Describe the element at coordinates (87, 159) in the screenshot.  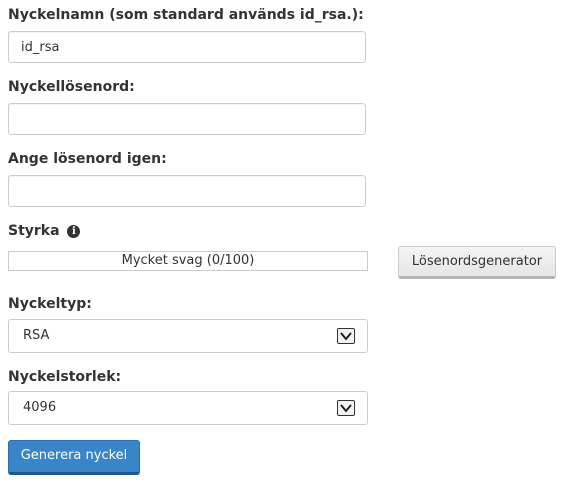
I see `confirm-password-label: Ange lösenord igen:` at that location.